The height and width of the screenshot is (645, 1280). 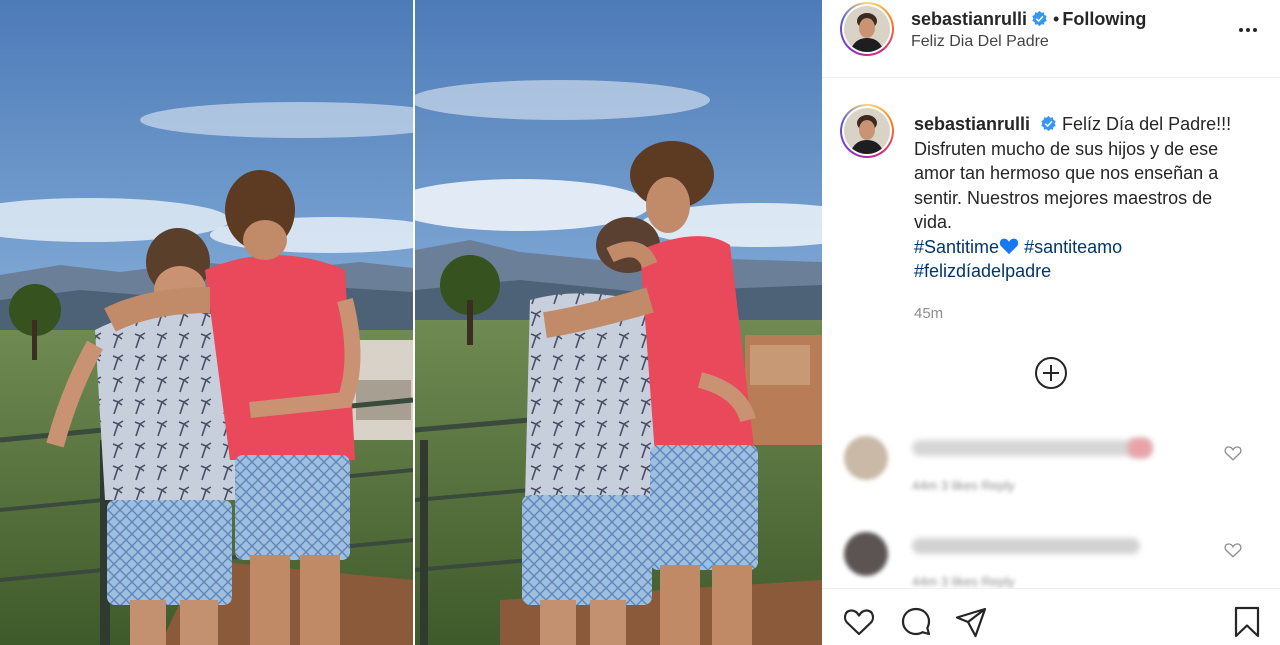 I want to click on hashtag-felizdiadelpadre: #felizdíadelpadre, so click(x=982, y=271).